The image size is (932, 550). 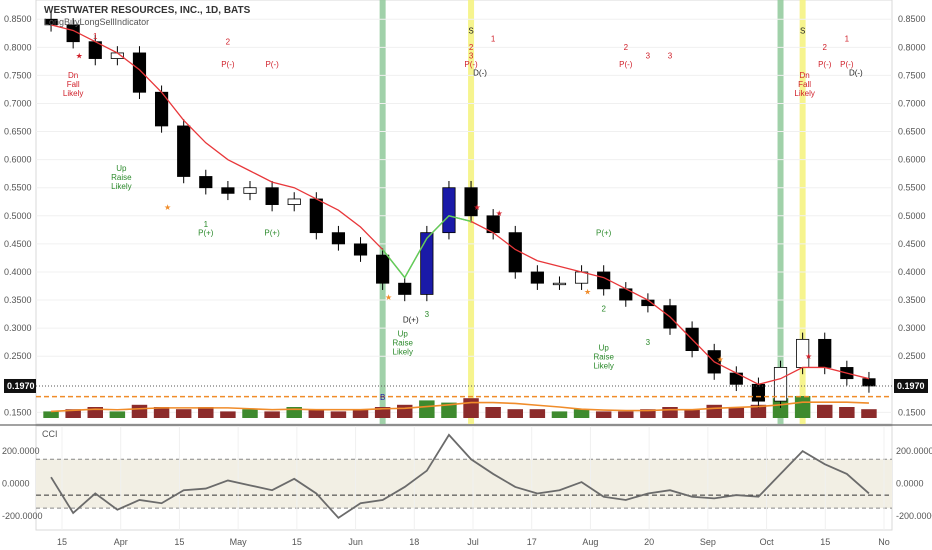 What do you see at coordinates (912, 216) in the screenshot?
I see `price-tick-right: 0.5000` at bounding box center [912, 216].